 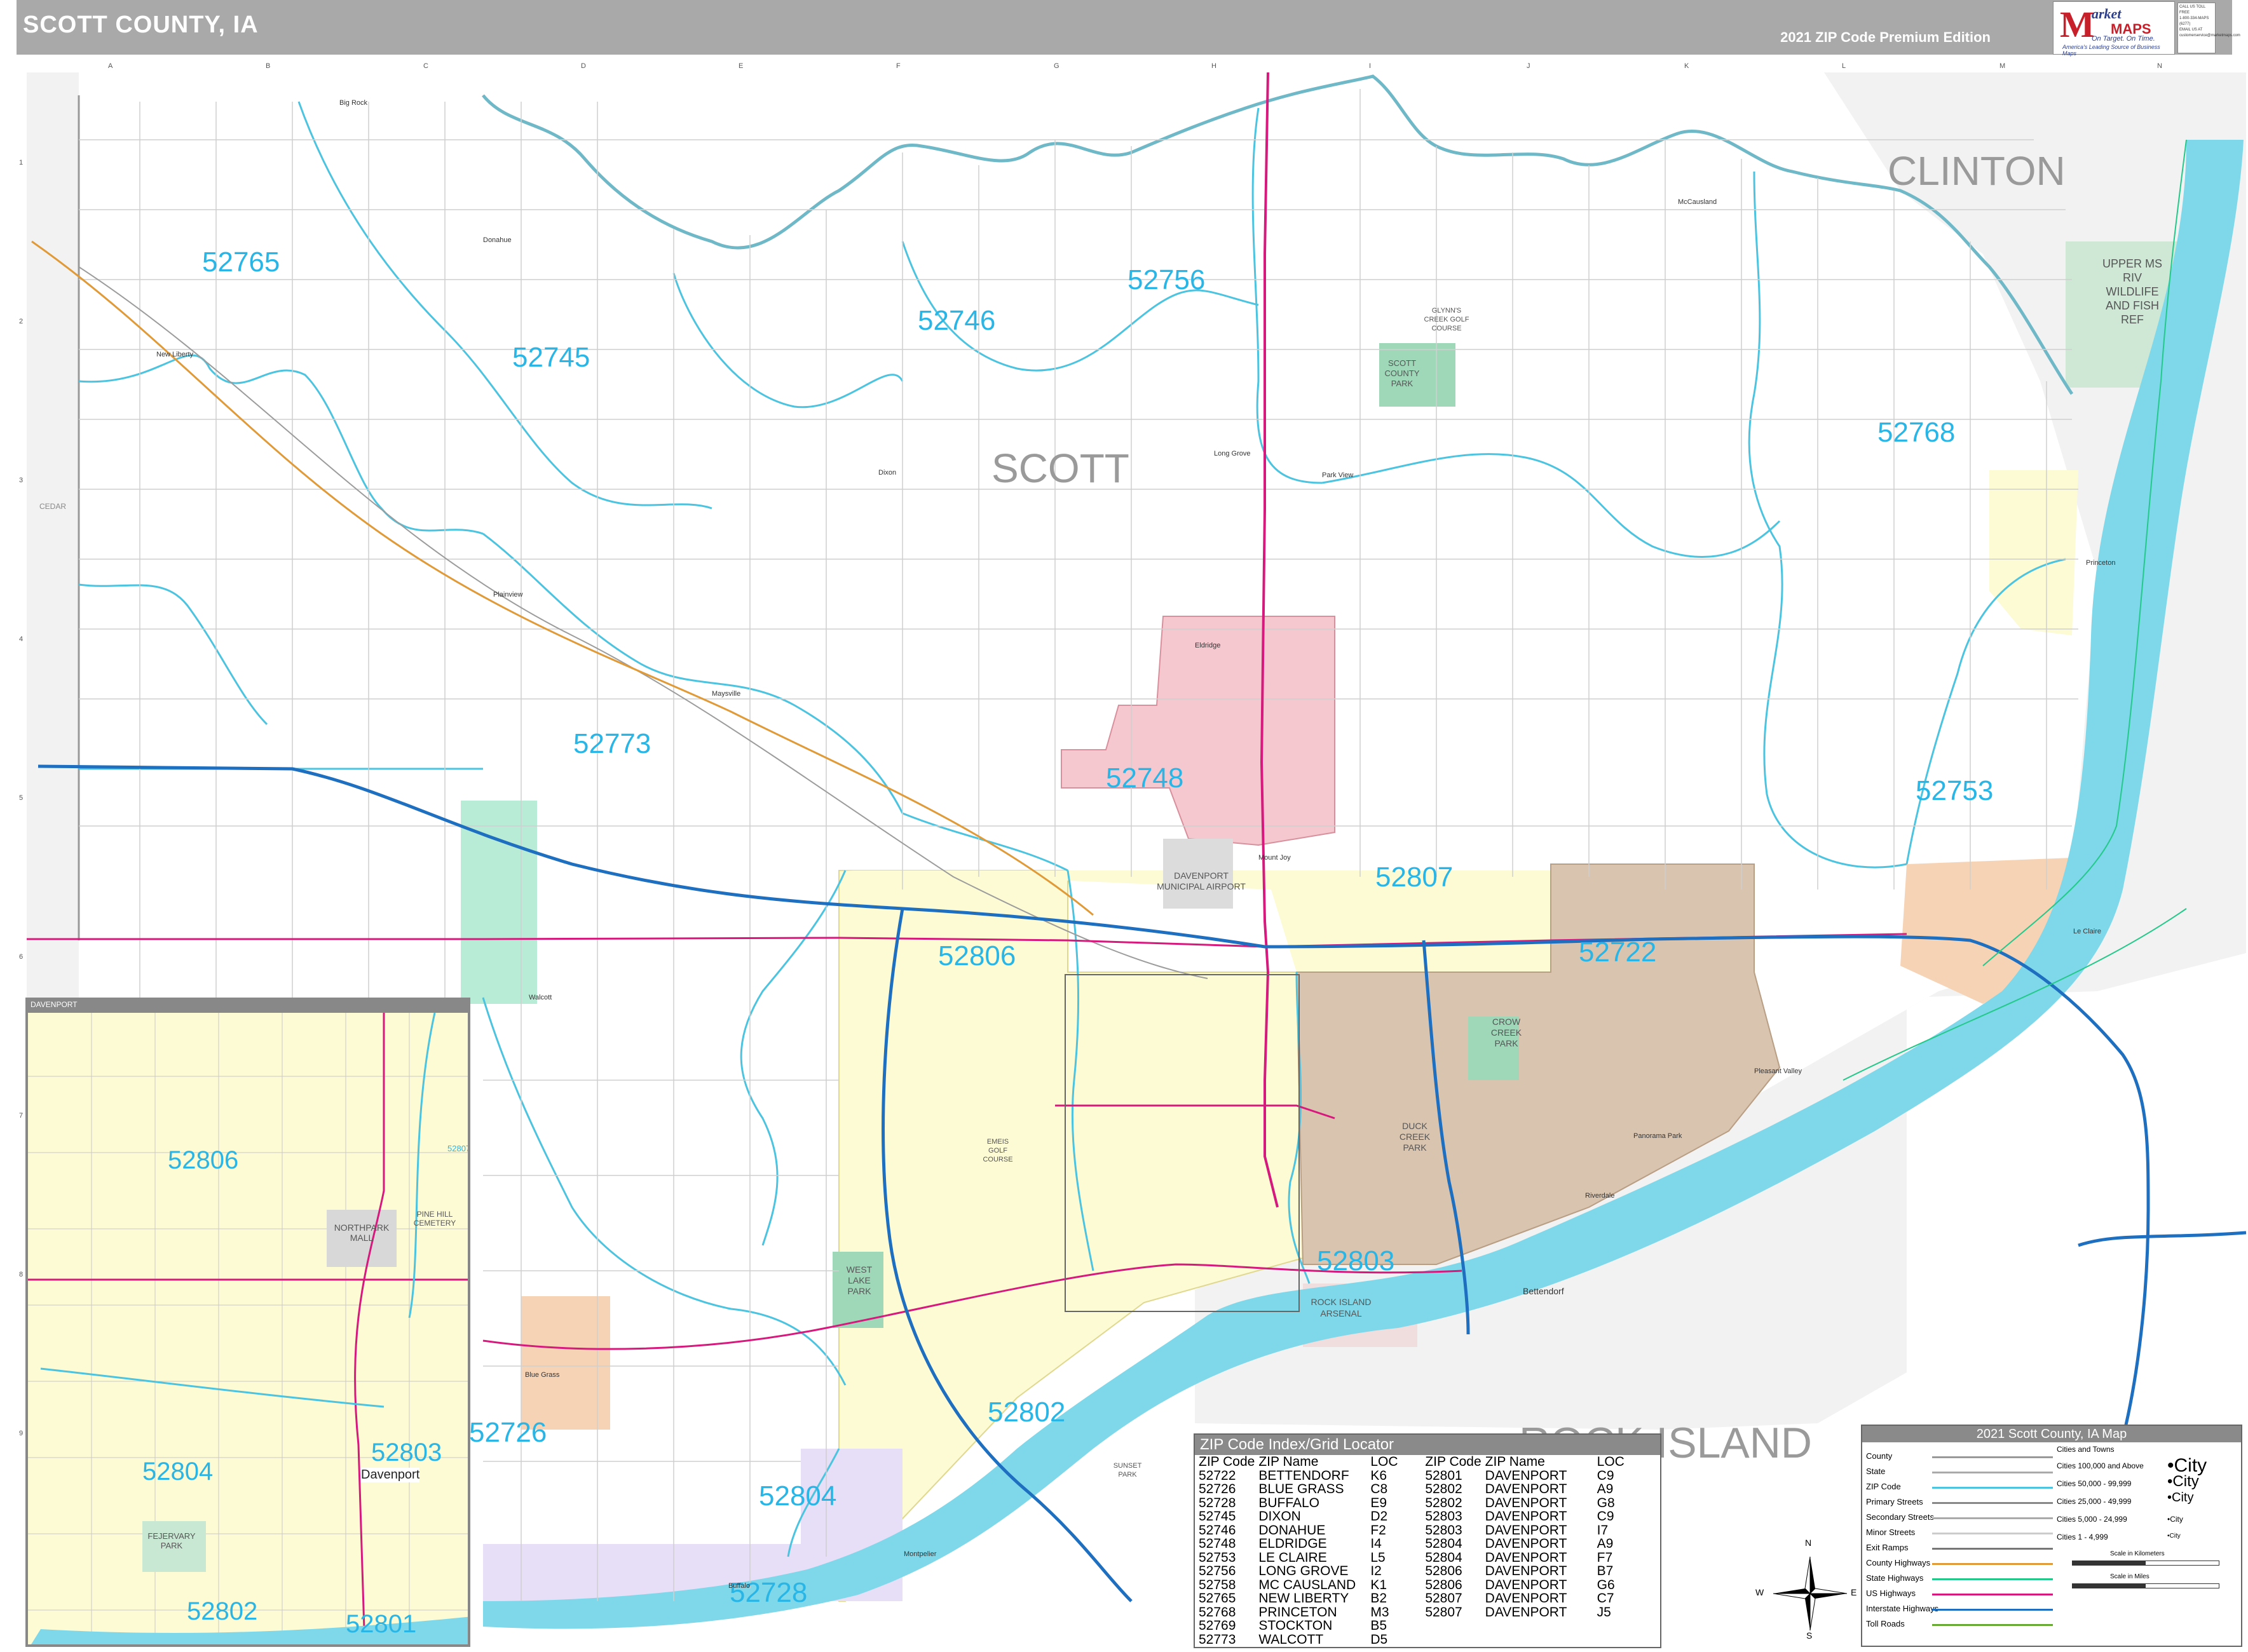 What do you see at coordinates (1443, 1489) in the screenshot?
I see `zip-index-cell: 52802` at bounding box center [1443, 1489].